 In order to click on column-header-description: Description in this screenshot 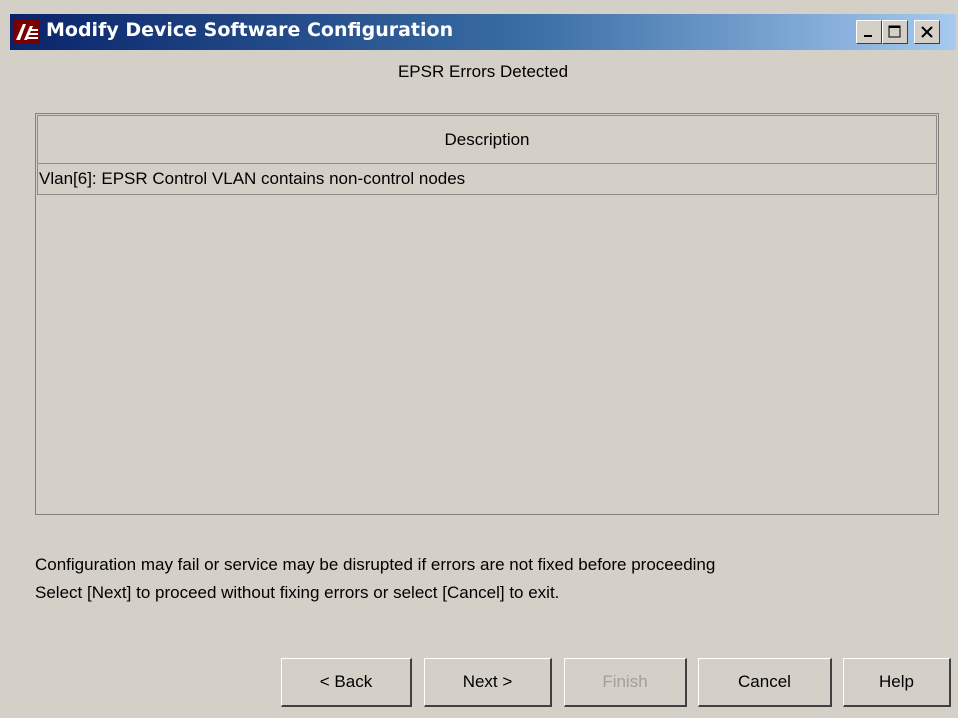, I will do `click(487, 139)`.